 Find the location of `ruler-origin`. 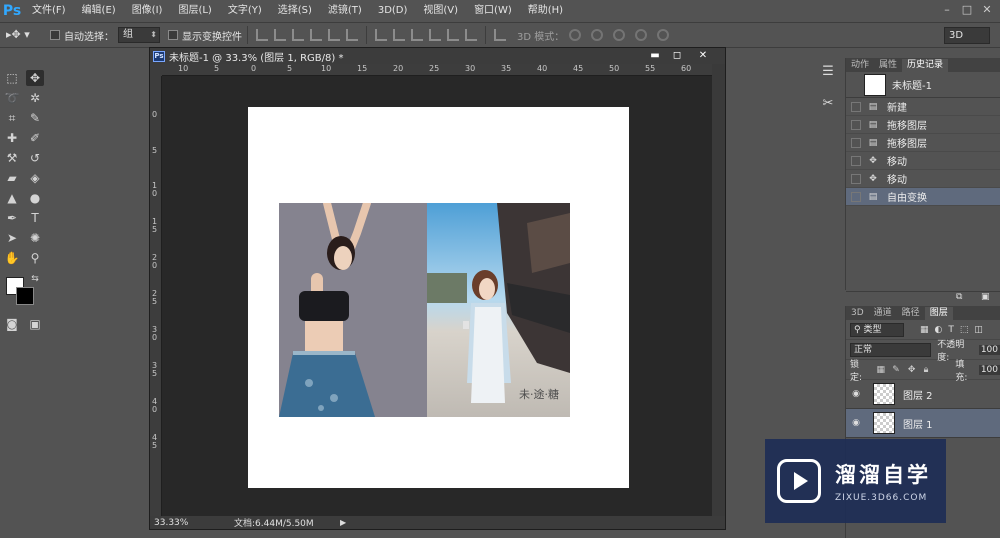

ruler-origin is located at coordinates (156, 70).